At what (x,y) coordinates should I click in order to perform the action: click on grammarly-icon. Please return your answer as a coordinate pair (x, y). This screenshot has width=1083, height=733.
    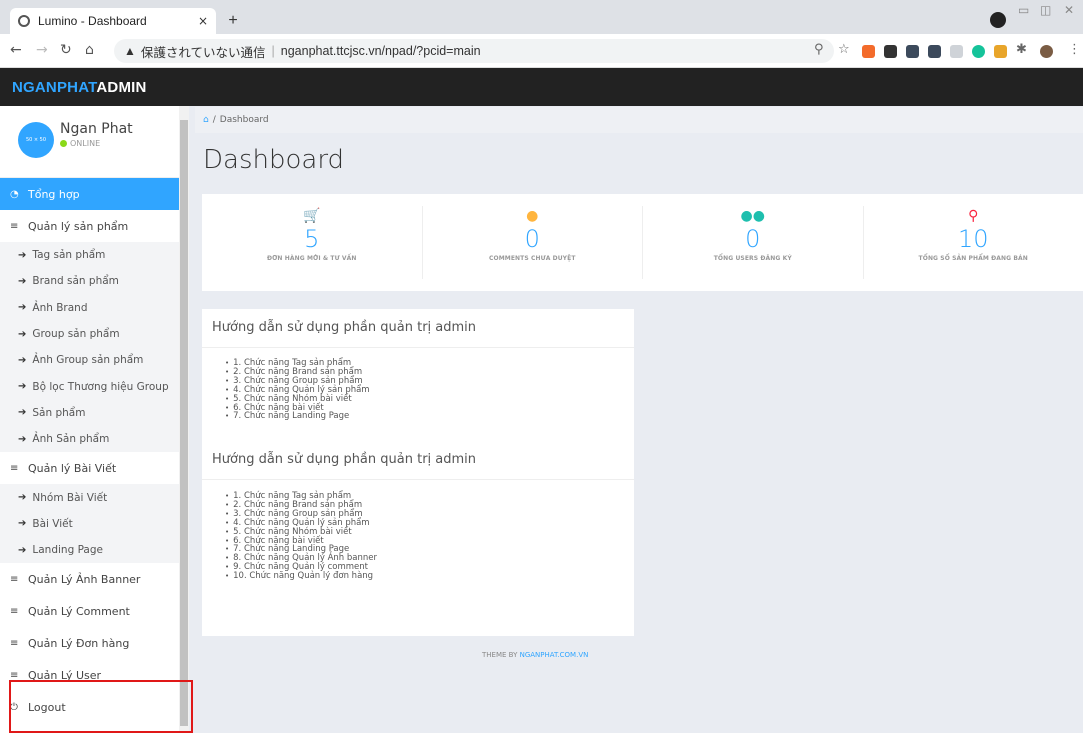
    Looking at the image, I should click on (978, 51).